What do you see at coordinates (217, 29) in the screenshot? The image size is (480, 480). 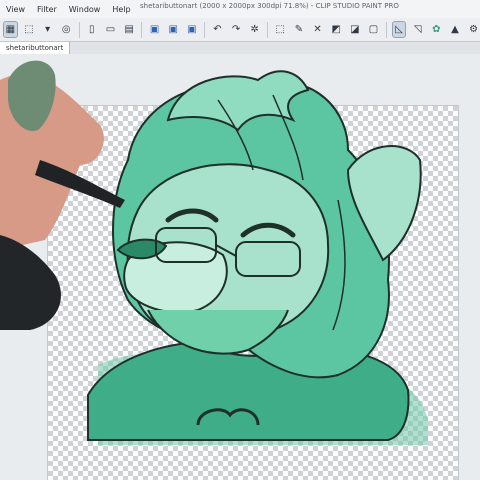 I see `undo-icon: ↶` at bounding box center [217, 29].